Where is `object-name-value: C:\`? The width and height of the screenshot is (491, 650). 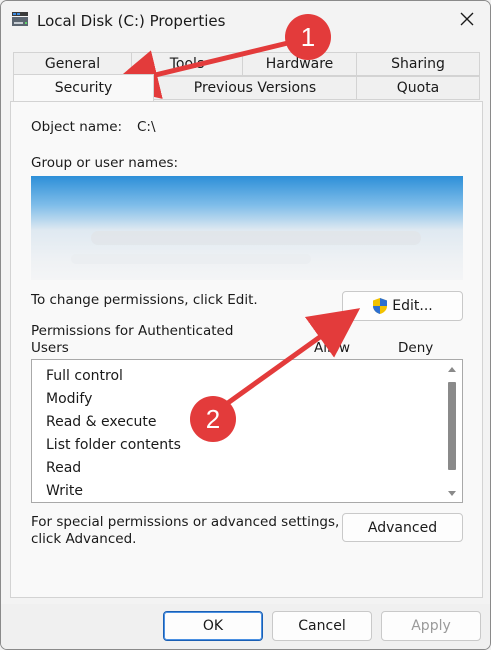
object-name-value: C:\ is located at coordinates (146, 127).